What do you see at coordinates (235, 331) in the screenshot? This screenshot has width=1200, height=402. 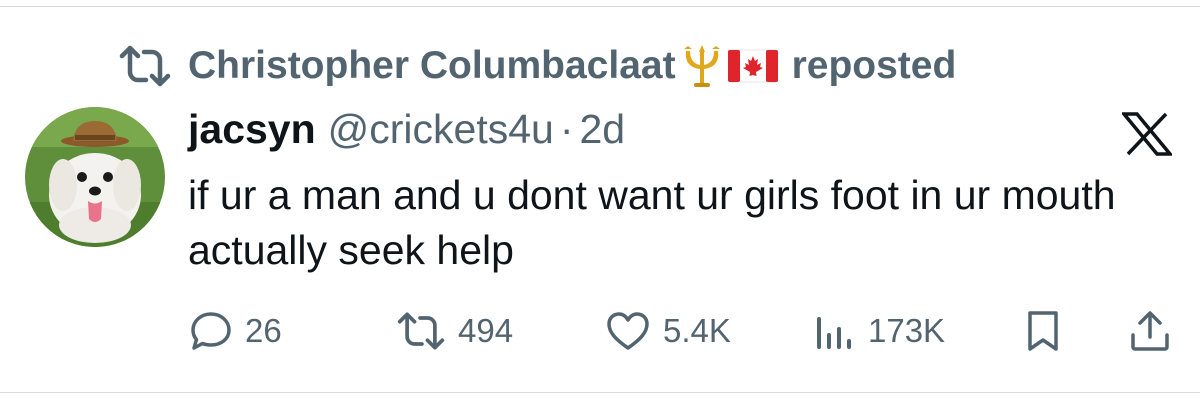 I see `reply-button: 26` at bounding box center [235, 331].